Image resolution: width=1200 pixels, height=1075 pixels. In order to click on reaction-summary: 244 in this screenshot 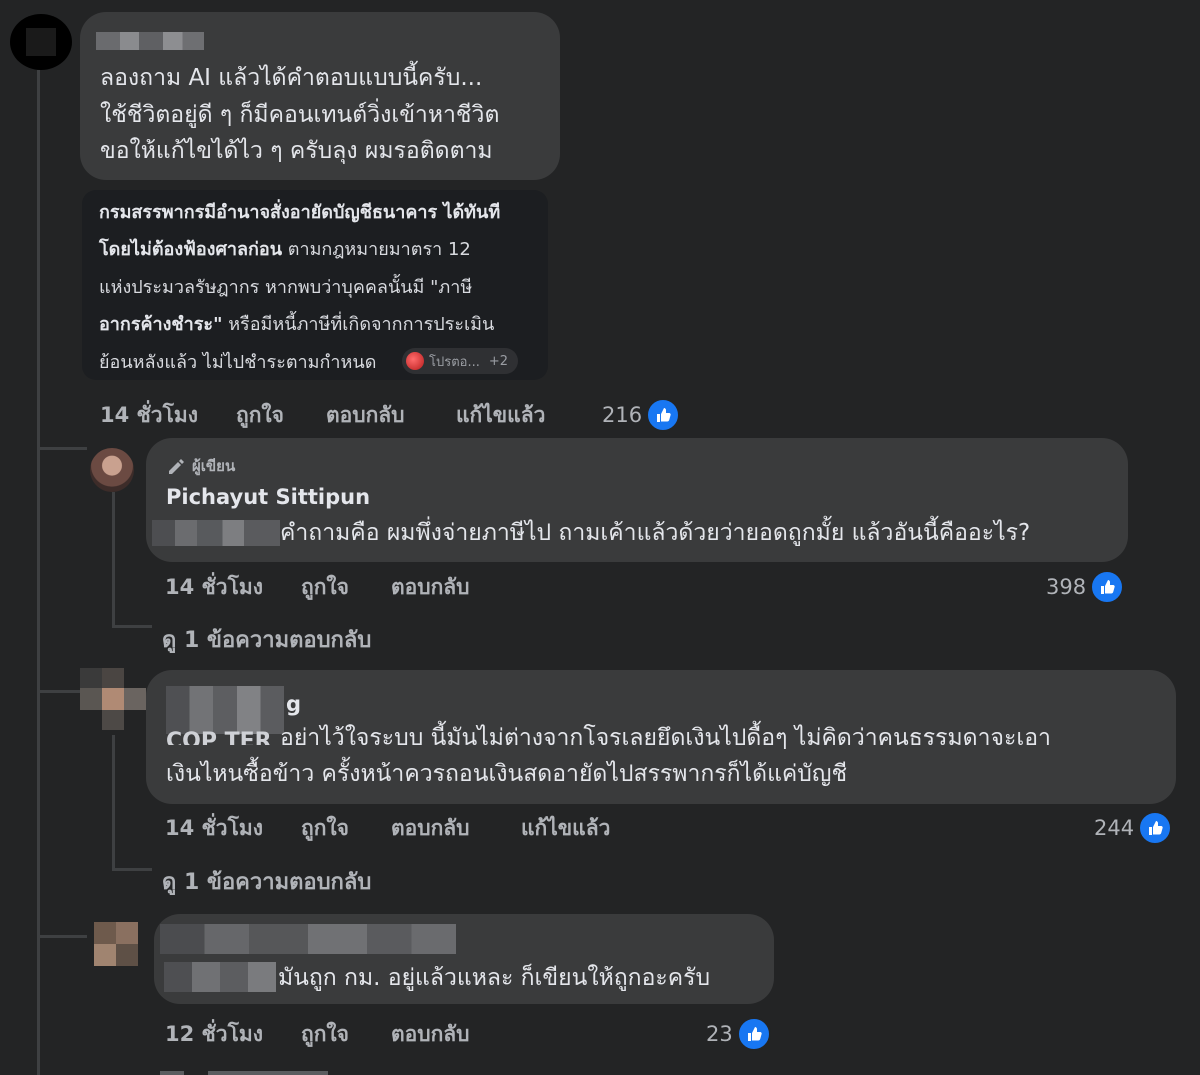, I will do `click(1133, 828)`.